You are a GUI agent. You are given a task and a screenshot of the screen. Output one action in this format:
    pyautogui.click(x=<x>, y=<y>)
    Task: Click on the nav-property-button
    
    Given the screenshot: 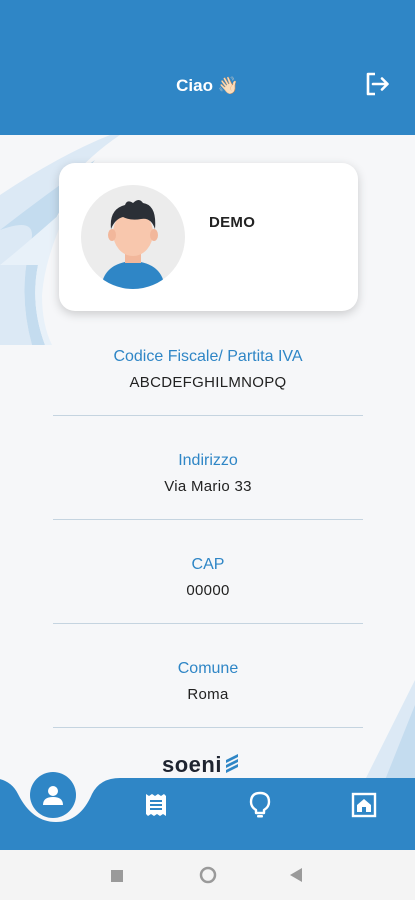 What is the action you would take?
    pyautogui.click(x=364, y=805)
    